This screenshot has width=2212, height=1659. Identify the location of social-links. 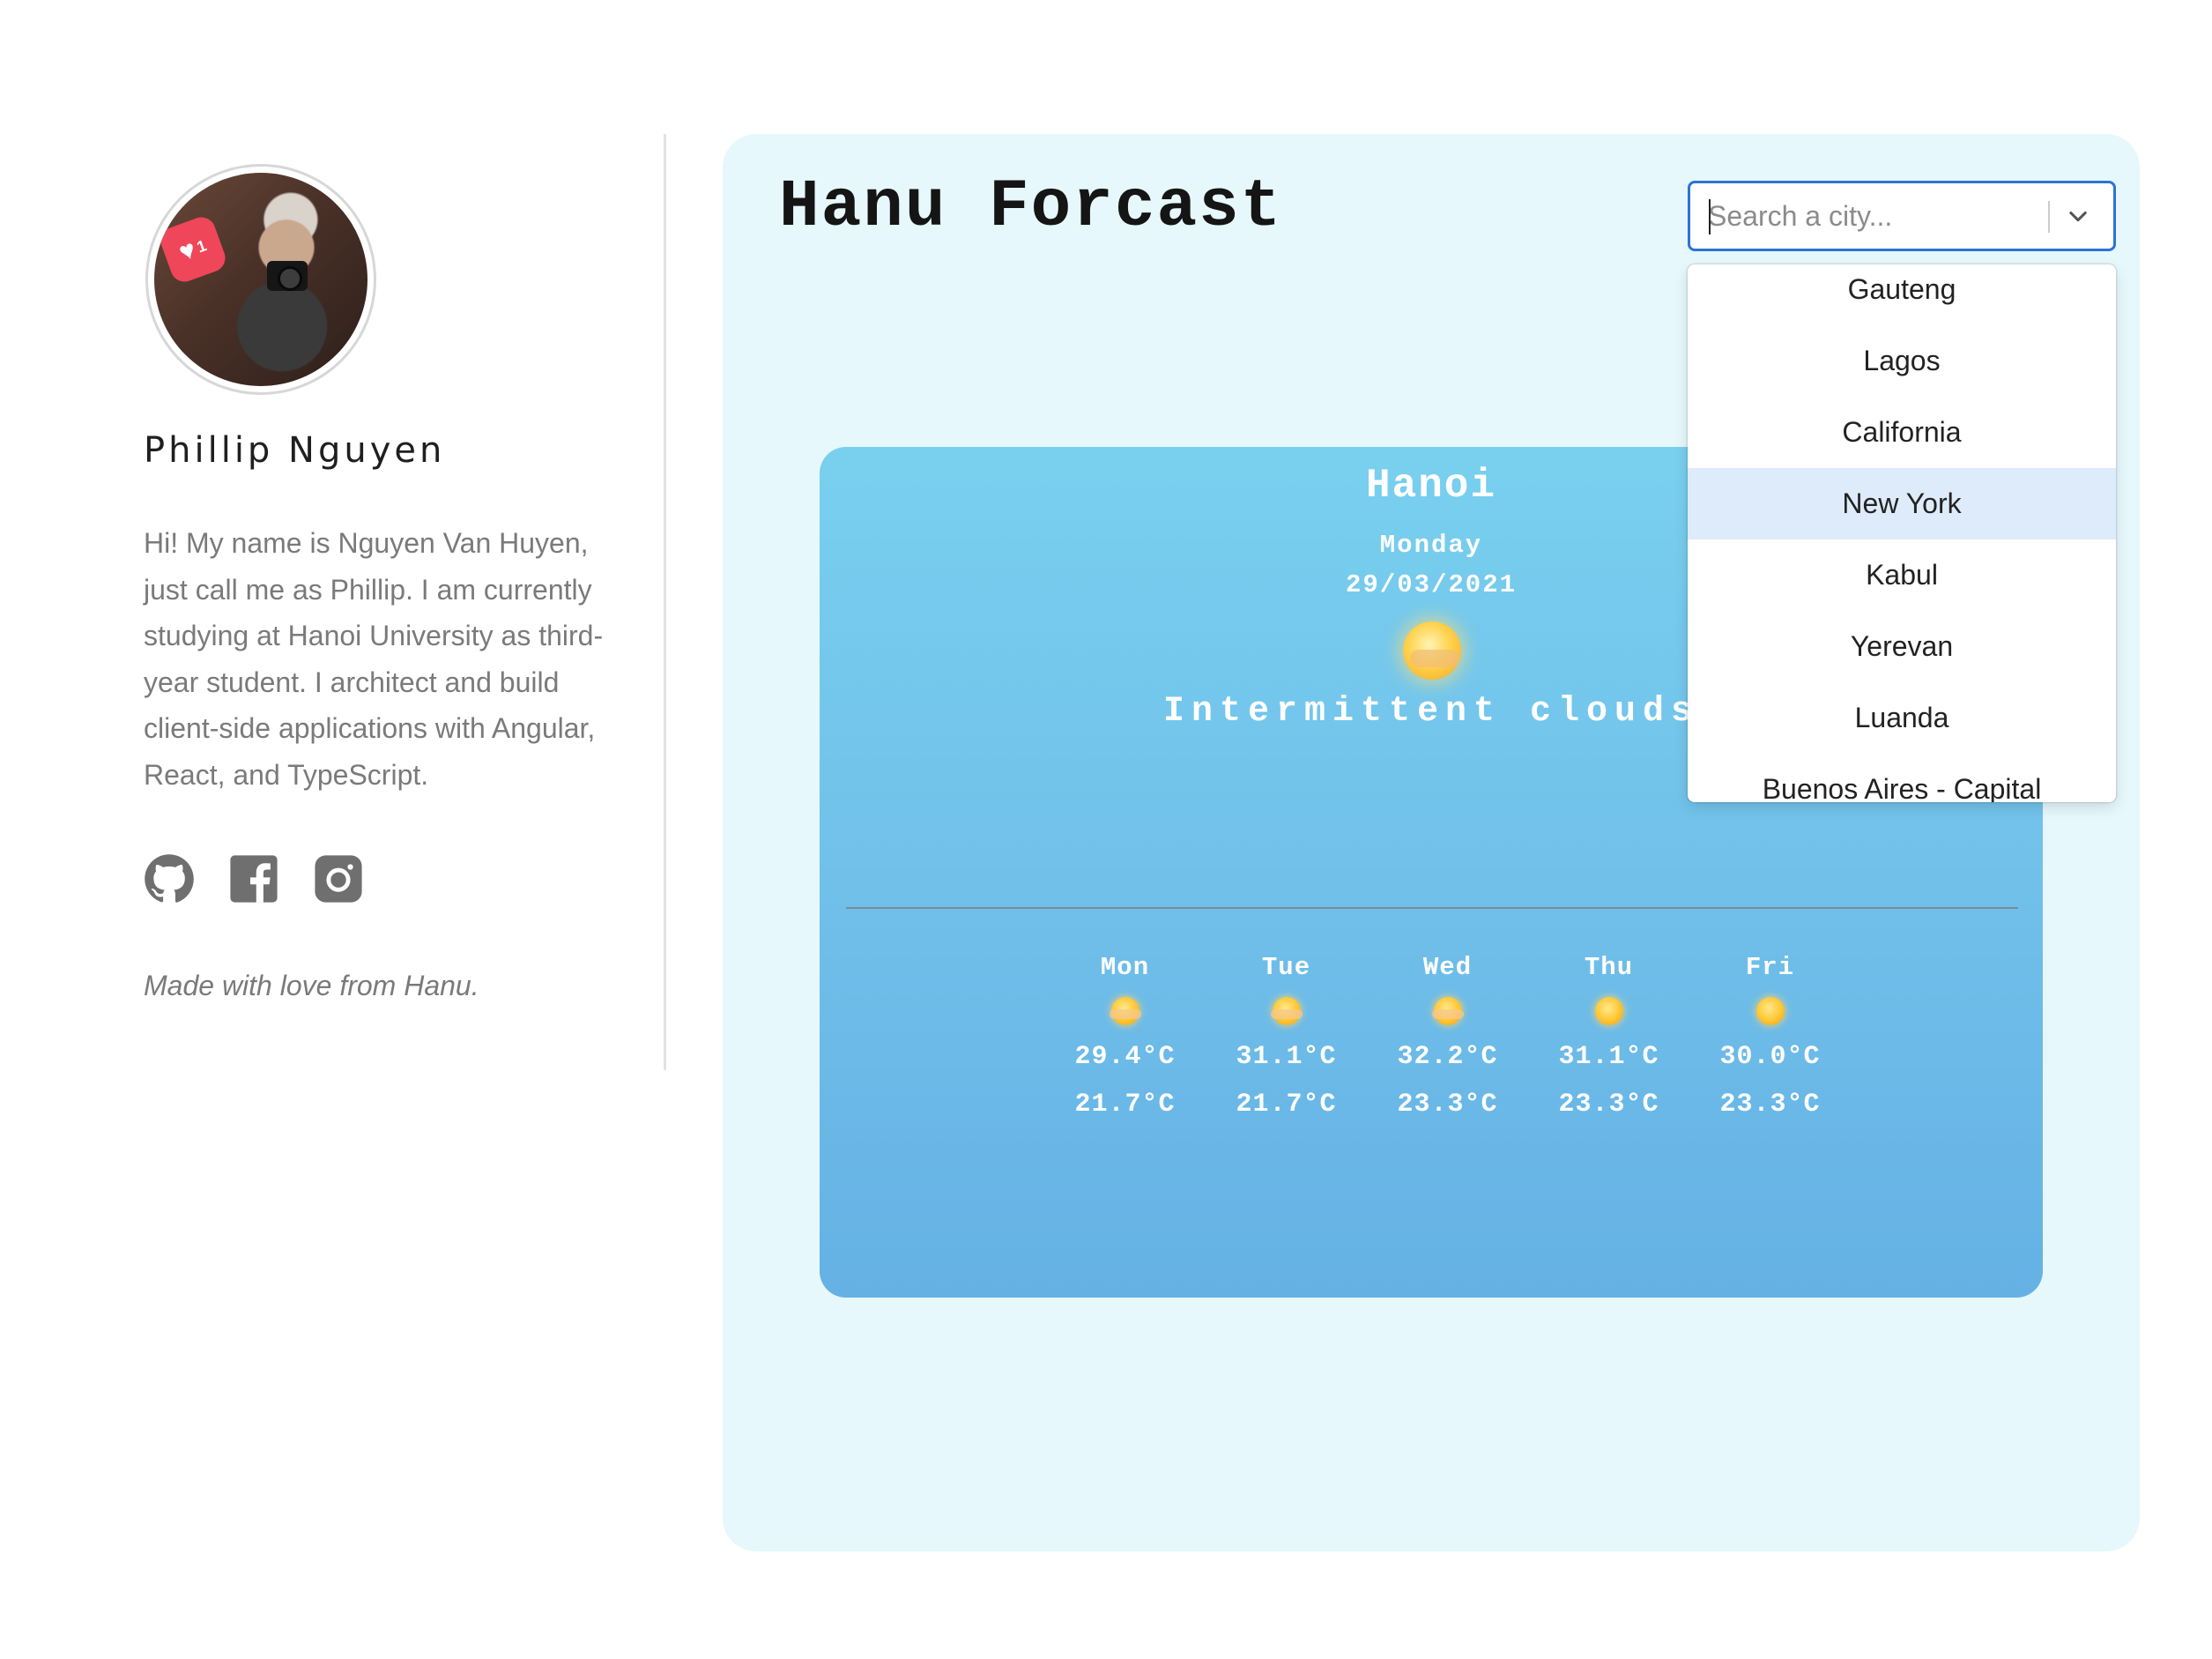
(254, 878).